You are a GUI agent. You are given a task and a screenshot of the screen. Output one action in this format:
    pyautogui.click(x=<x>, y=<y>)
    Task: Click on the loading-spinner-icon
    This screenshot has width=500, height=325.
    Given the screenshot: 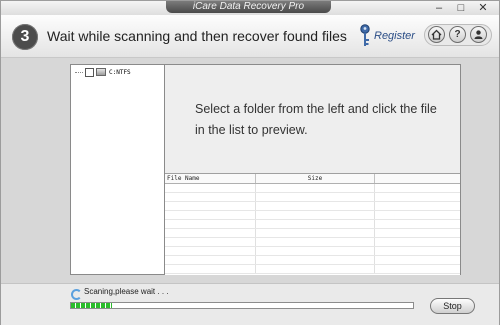 What is the action you would take?
    pyautogui.click(x=76, y=294)
    